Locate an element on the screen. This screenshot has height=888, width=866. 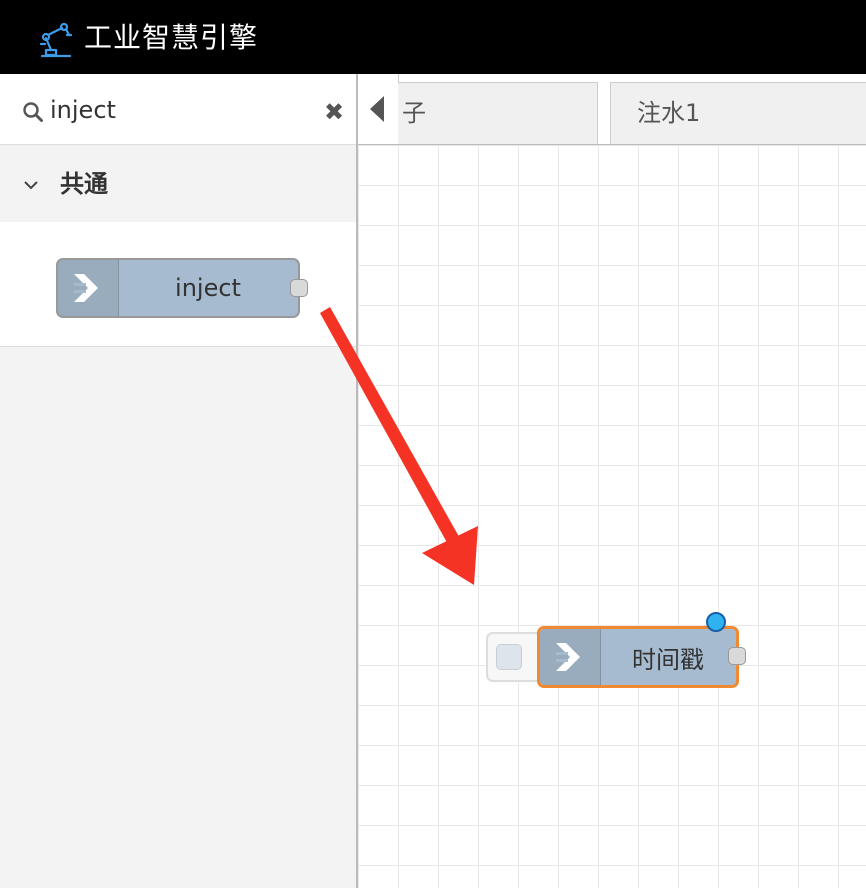
robot-arm-icon is located at coordinates (56, 40).